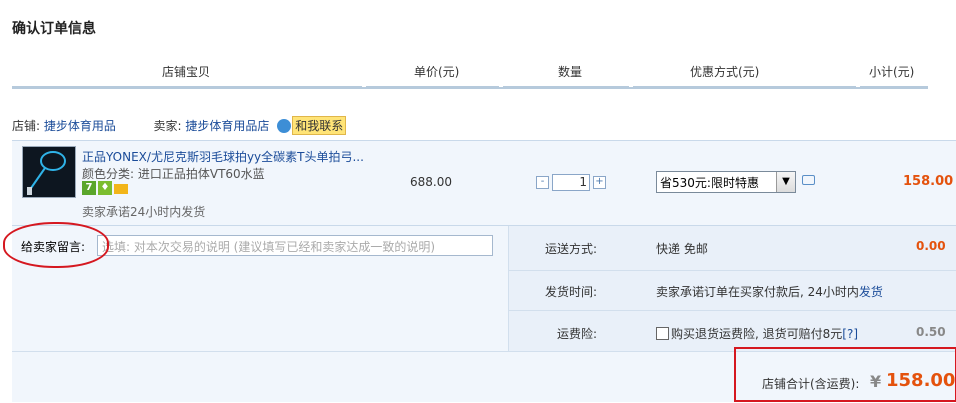 Image resolution: width=956 pixels, height=403 pixels. I want to click on product-thumbnail, so click(49, 172).